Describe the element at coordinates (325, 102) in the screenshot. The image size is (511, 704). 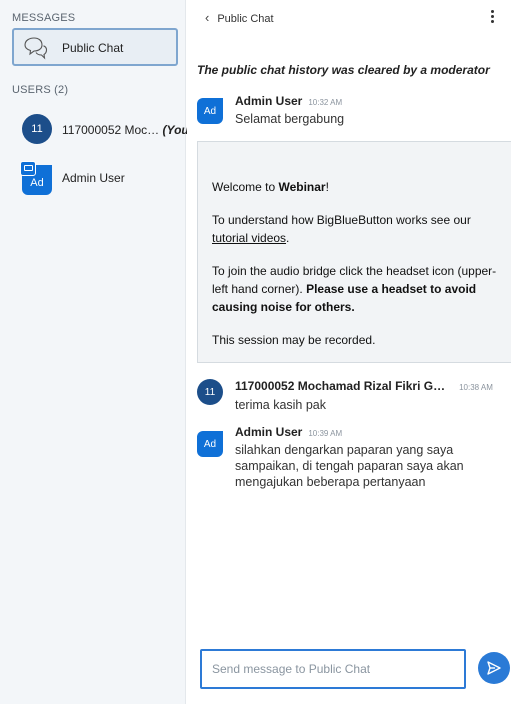
I see `message-time: 10:32 AM` at that location.